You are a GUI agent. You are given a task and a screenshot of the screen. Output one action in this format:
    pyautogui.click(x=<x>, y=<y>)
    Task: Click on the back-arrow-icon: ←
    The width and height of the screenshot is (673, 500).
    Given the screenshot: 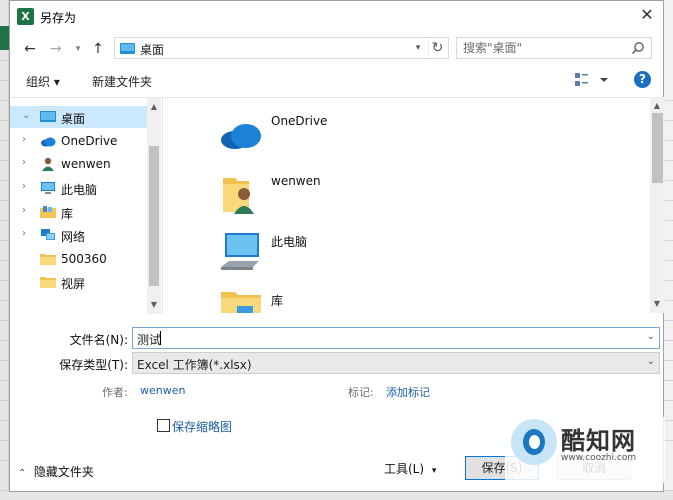 What is the action you would take?
    pyautogui.click(x=30, y=49)
    